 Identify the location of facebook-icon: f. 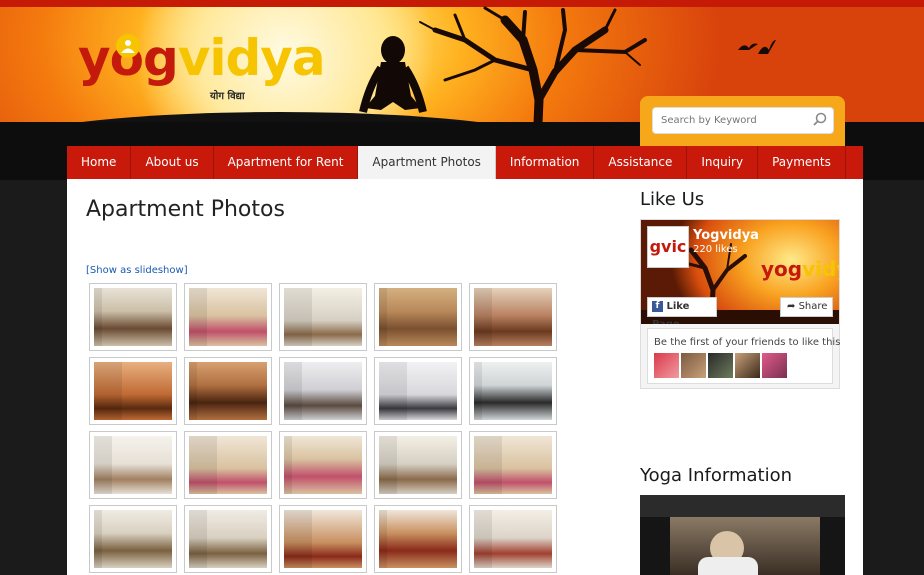
(657, 306).